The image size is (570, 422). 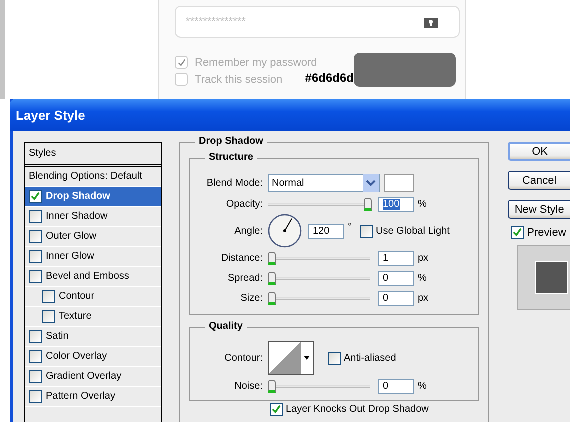 What do you see at coordinates (324, 183) in the screenshot?
I see `blend-mode-dropdown: Normal` at bounding box center [324, 183].